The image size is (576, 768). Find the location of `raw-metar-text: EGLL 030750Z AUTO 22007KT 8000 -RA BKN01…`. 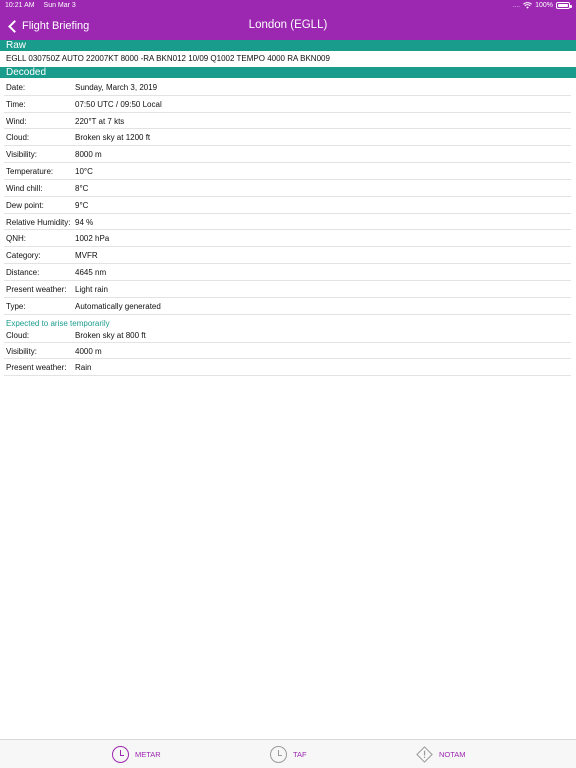

raw-metar-text: EGLL 030750Z AUTO 22007KT 8000 -RA BKN01… is located at coordinates (168, 58).